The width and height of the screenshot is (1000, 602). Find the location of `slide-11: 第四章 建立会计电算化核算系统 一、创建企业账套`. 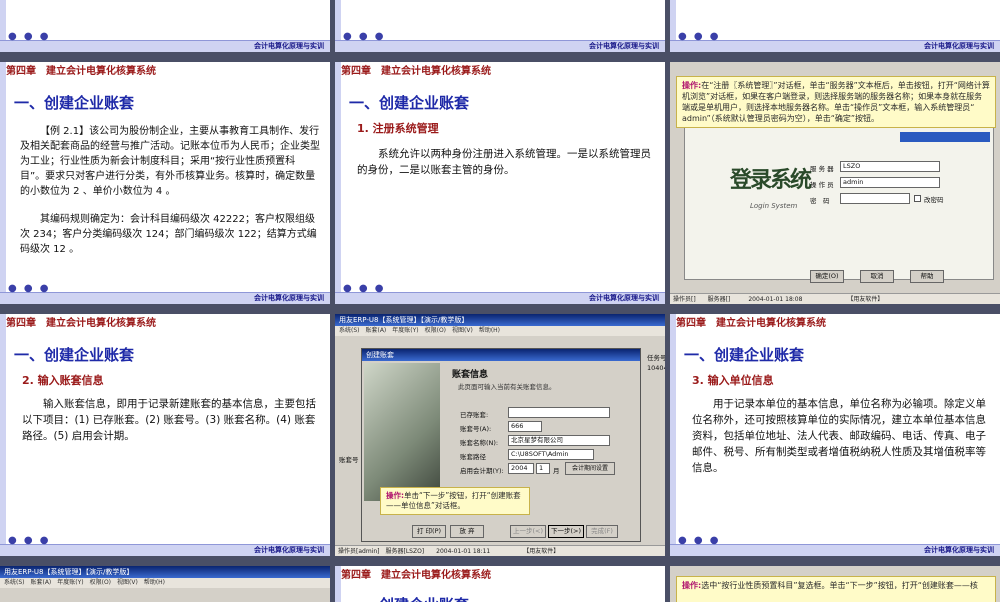

slide-11: 第四章 建立会计电算化核算系统 一、创建企业账套 is located at coordinates (500, 584).